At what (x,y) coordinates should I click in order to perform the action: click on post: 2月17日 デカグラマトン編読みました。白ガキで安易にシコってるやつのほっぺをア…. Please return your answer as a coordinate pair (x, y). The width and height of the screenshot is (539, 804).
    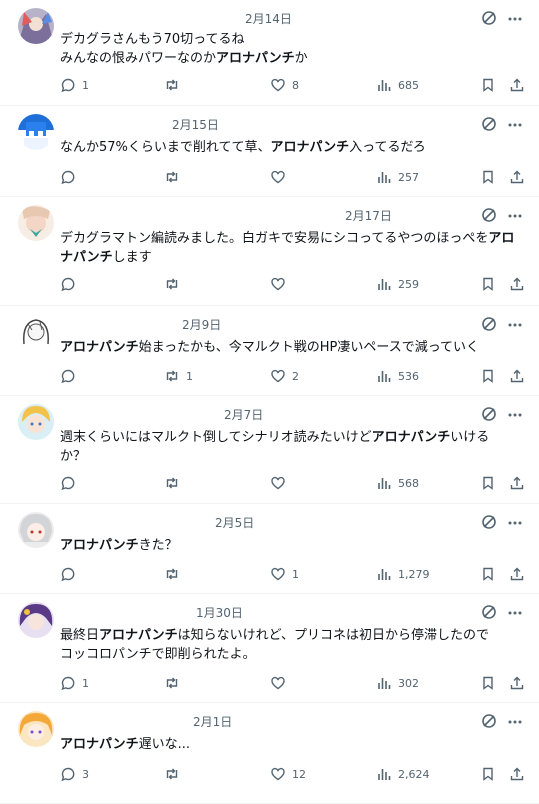
    Looking at the image, I should click on (269, 251).